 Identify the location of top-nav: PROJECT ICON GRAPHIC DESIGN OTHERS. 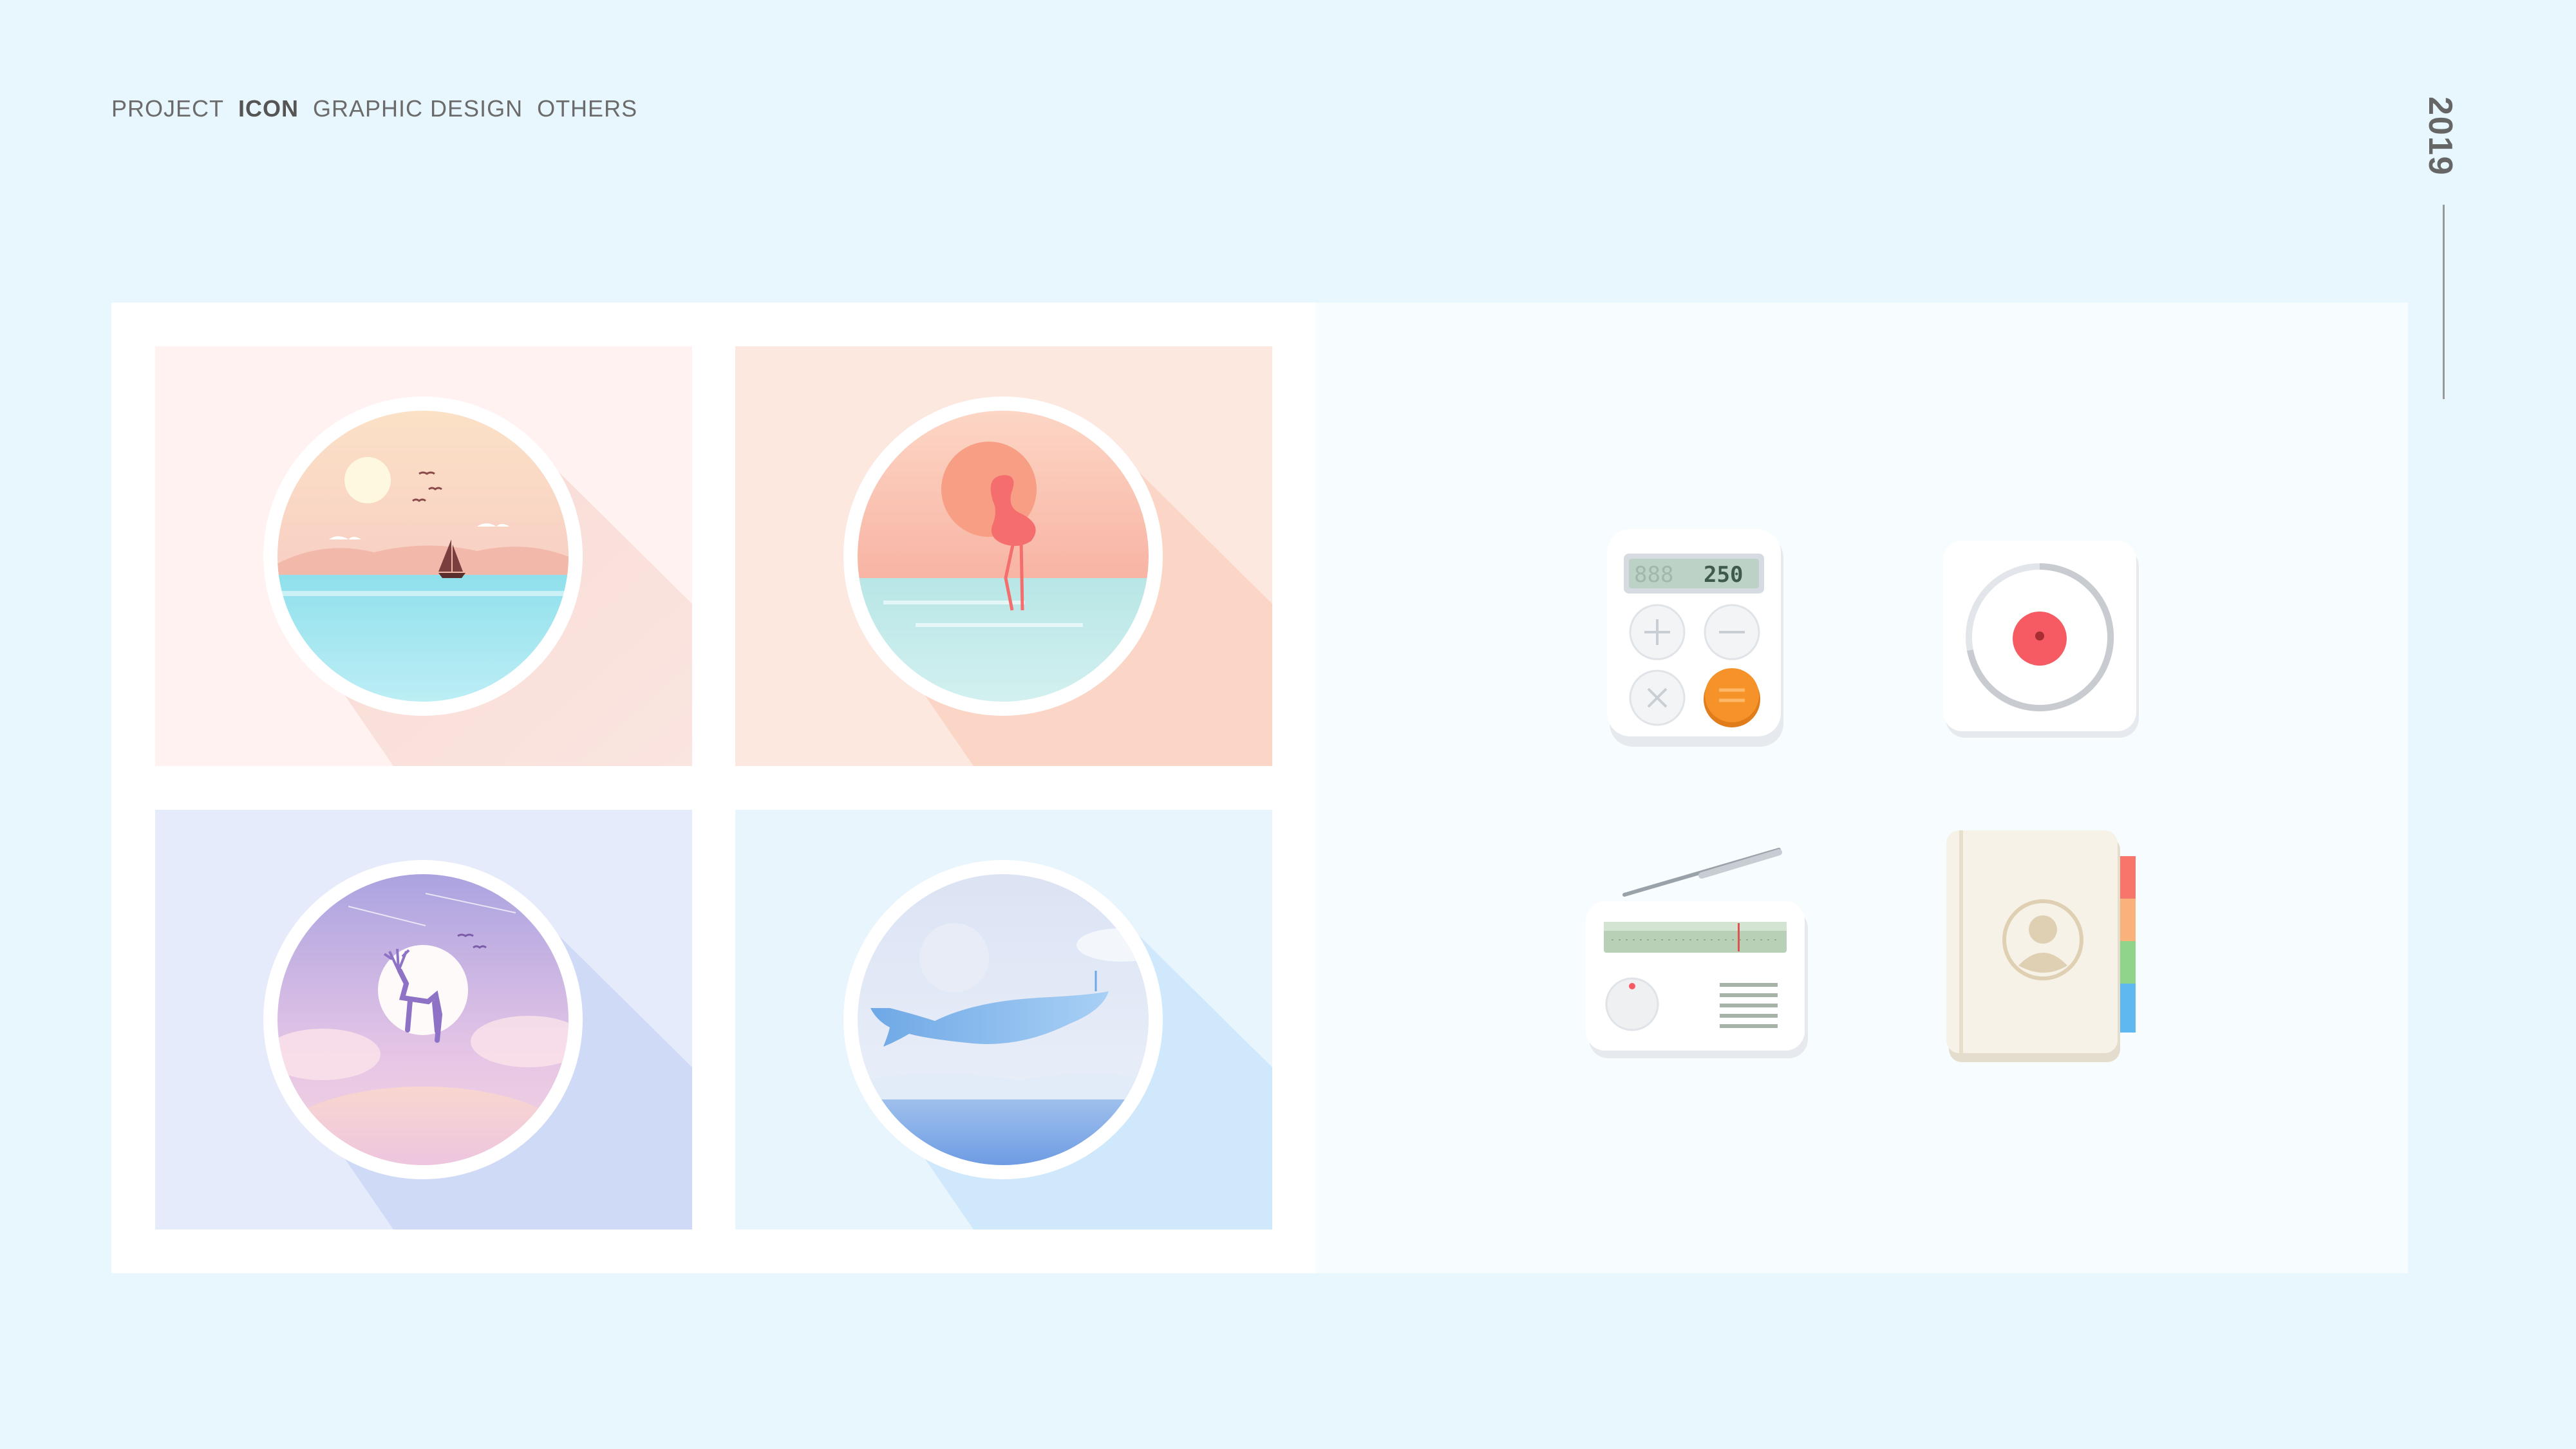
(374, 108).